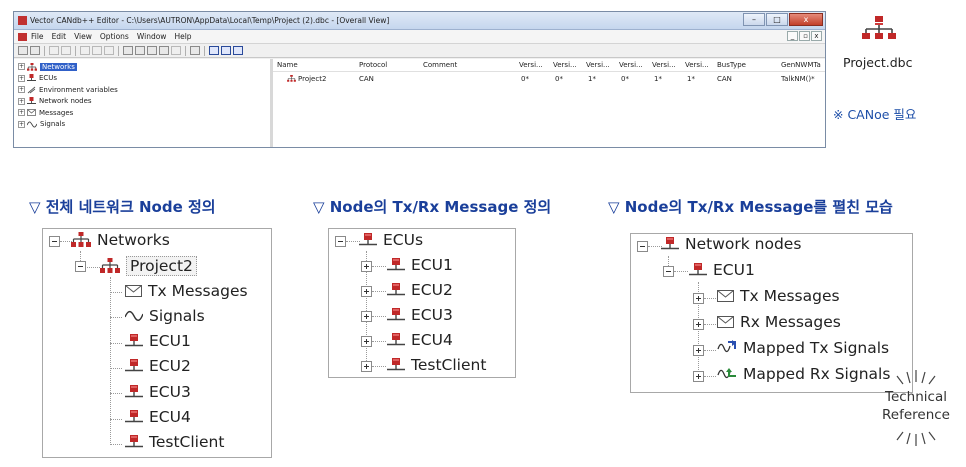 Image resolution: width=966 pixels, height=467 pixels. Describe the element at coordinates (238, 50) in the screenshot. I see `tile-vertical-icon` at that location.